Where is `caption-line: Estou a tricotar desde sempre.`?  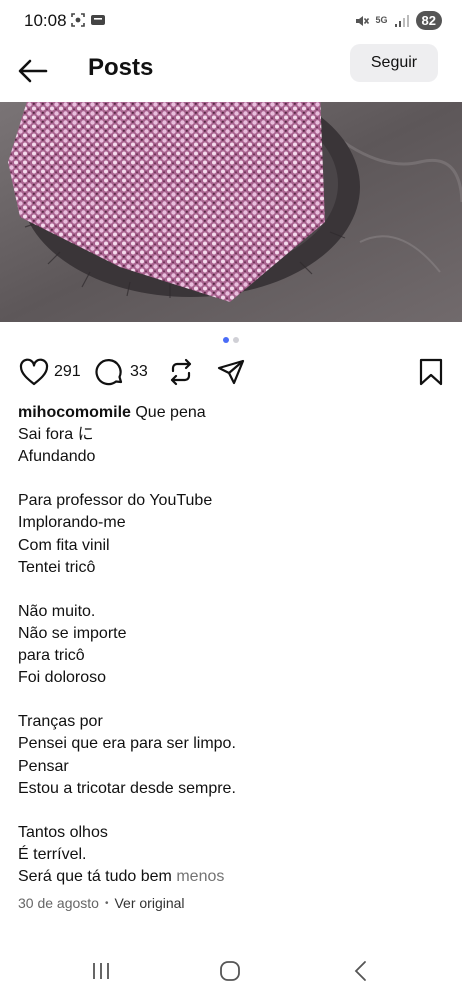
caption-line: Estou a tricotar desde sempre. is located at coordinates (127, 788).